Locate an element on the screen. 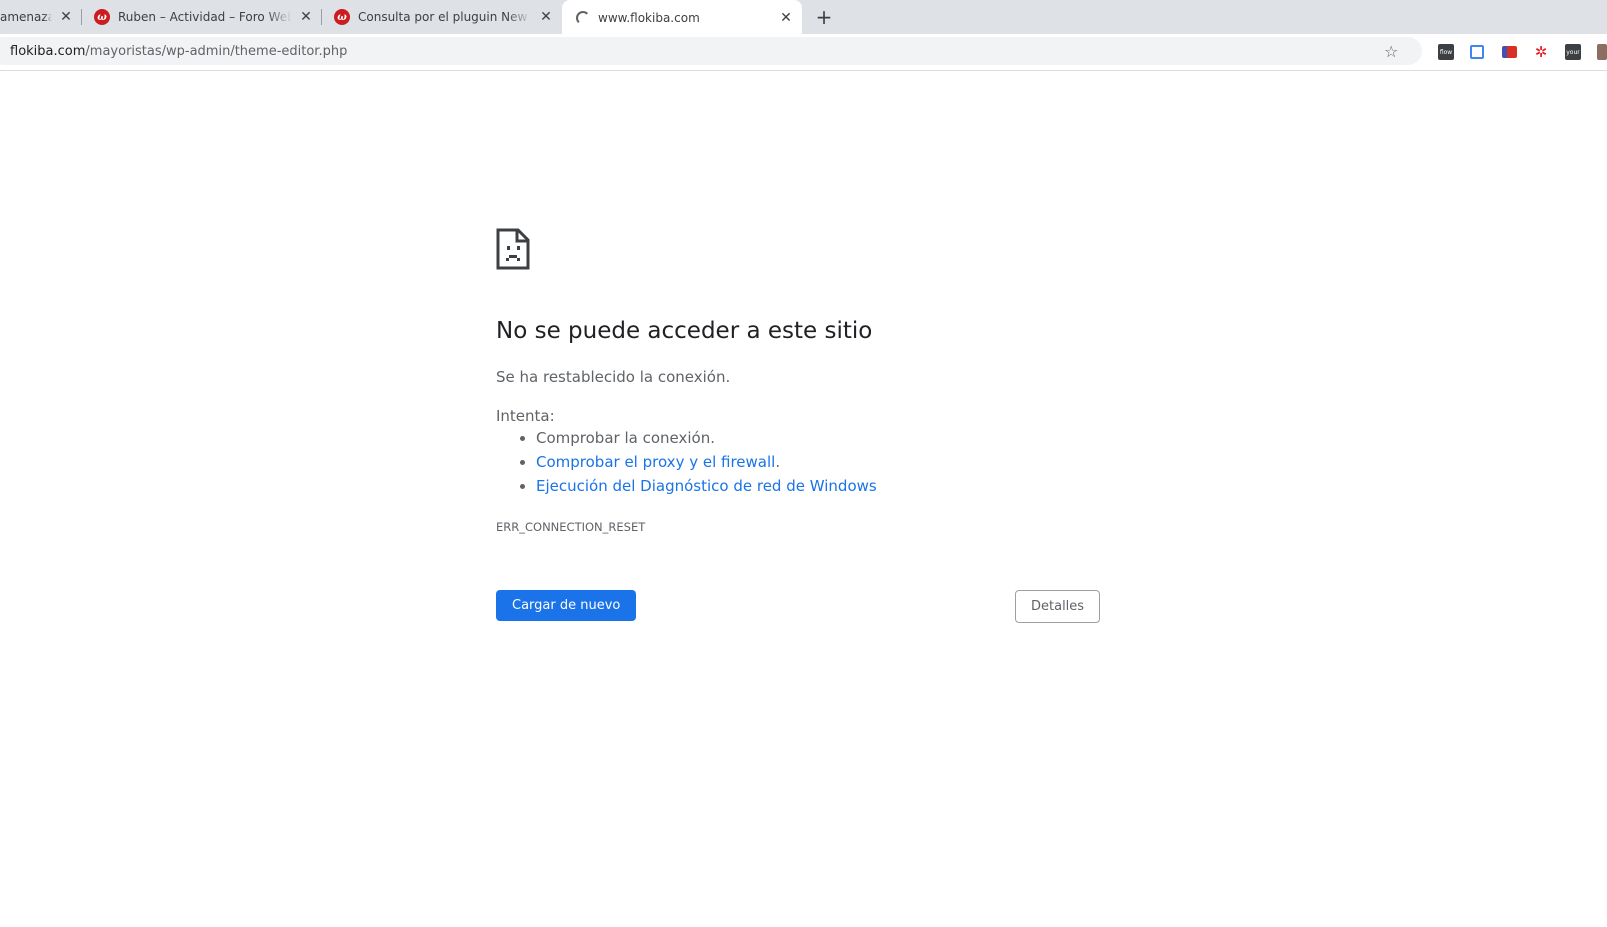 The image size is (1607, 927). error-code: ERR_CONNECTION_RESET is located at coordinates (571, 527).